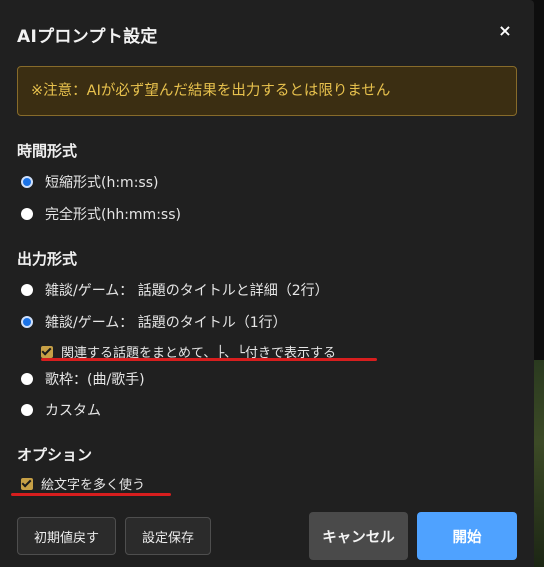  What do you see at coordinates (505, 31) in the screenshot?
I see `close-icon: ×` at bounding box center [505, 31].